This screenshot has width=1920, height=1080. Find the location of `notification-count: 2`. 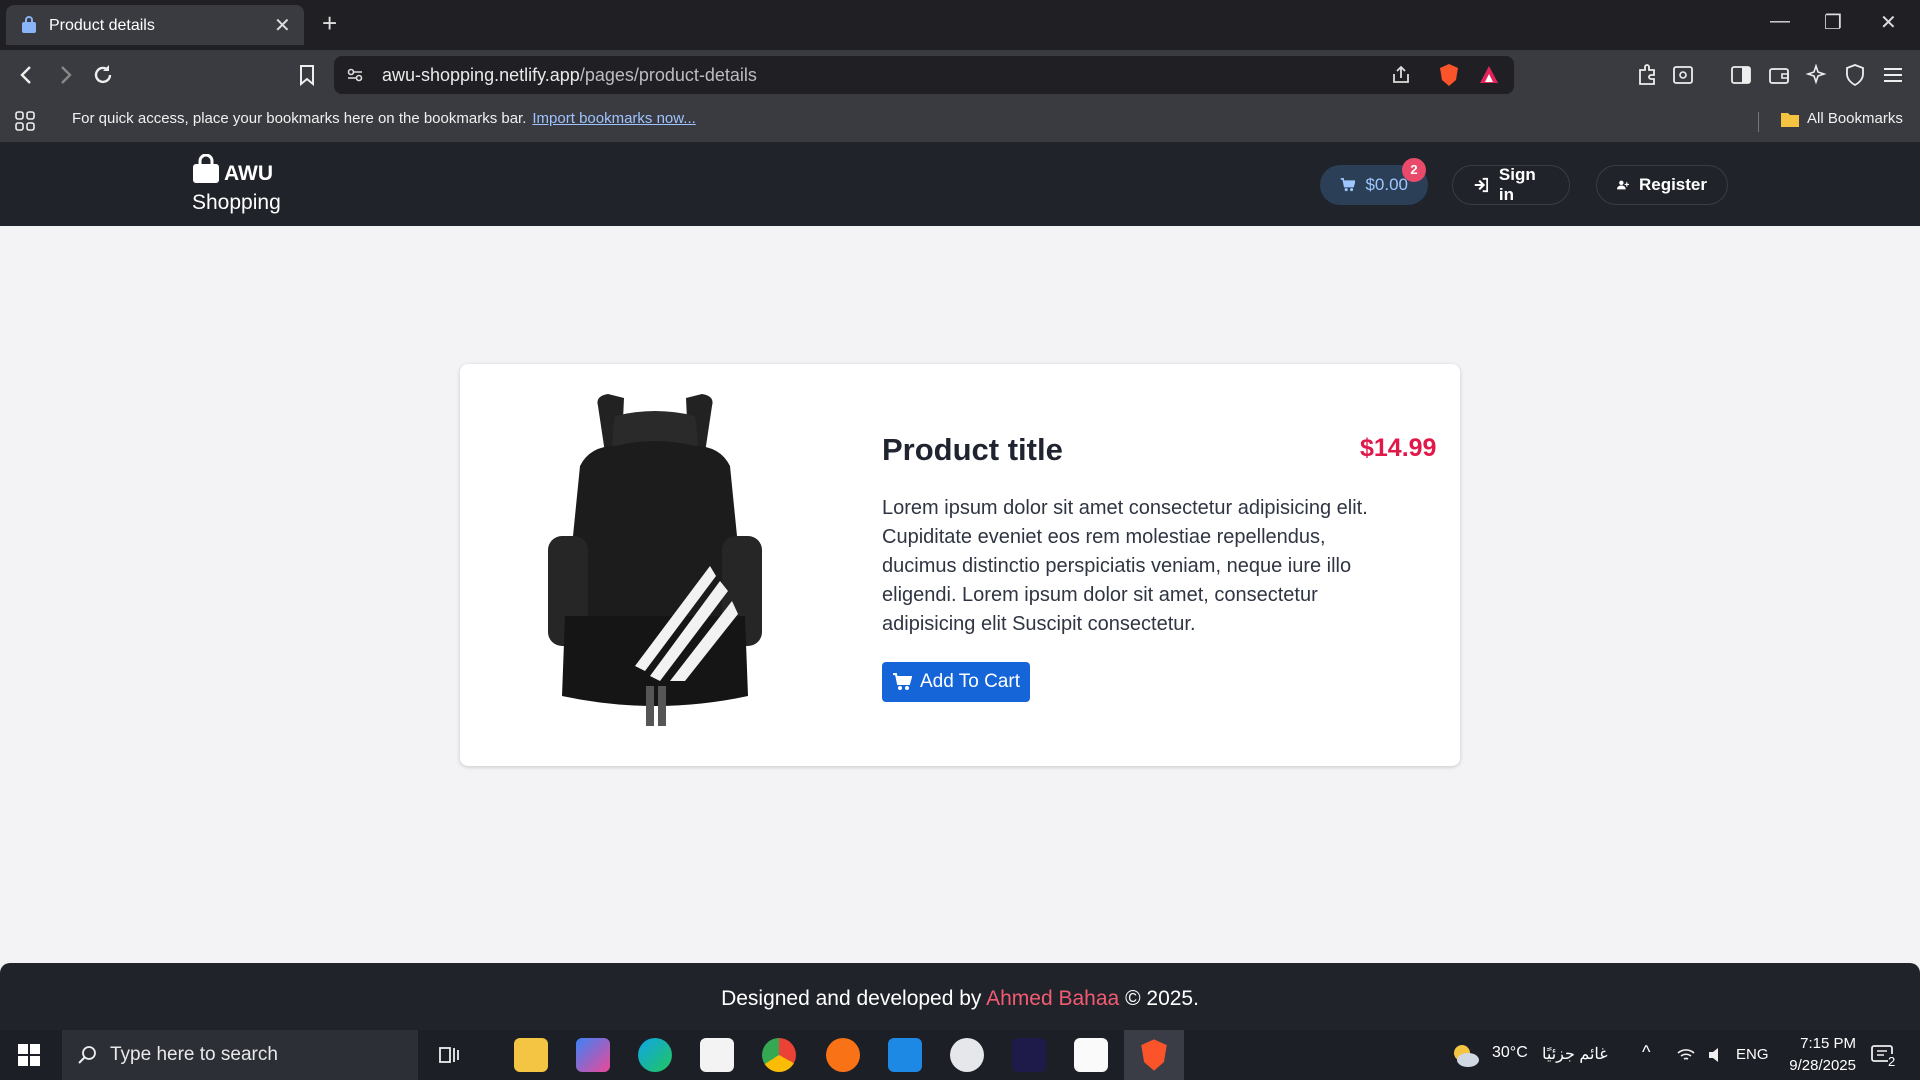

notification-count: 2 is located at coordinates (1892, 1061).